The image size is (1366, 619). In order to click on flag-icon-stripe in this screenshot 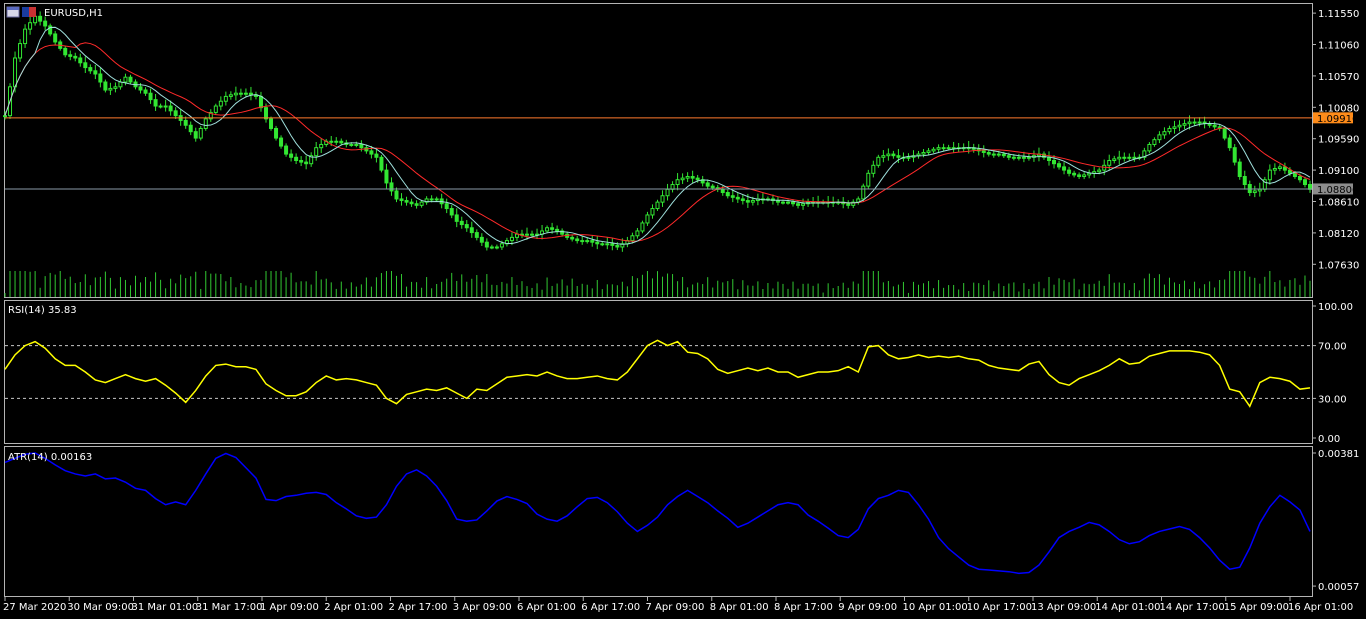, I will do `click(32, 12)`.